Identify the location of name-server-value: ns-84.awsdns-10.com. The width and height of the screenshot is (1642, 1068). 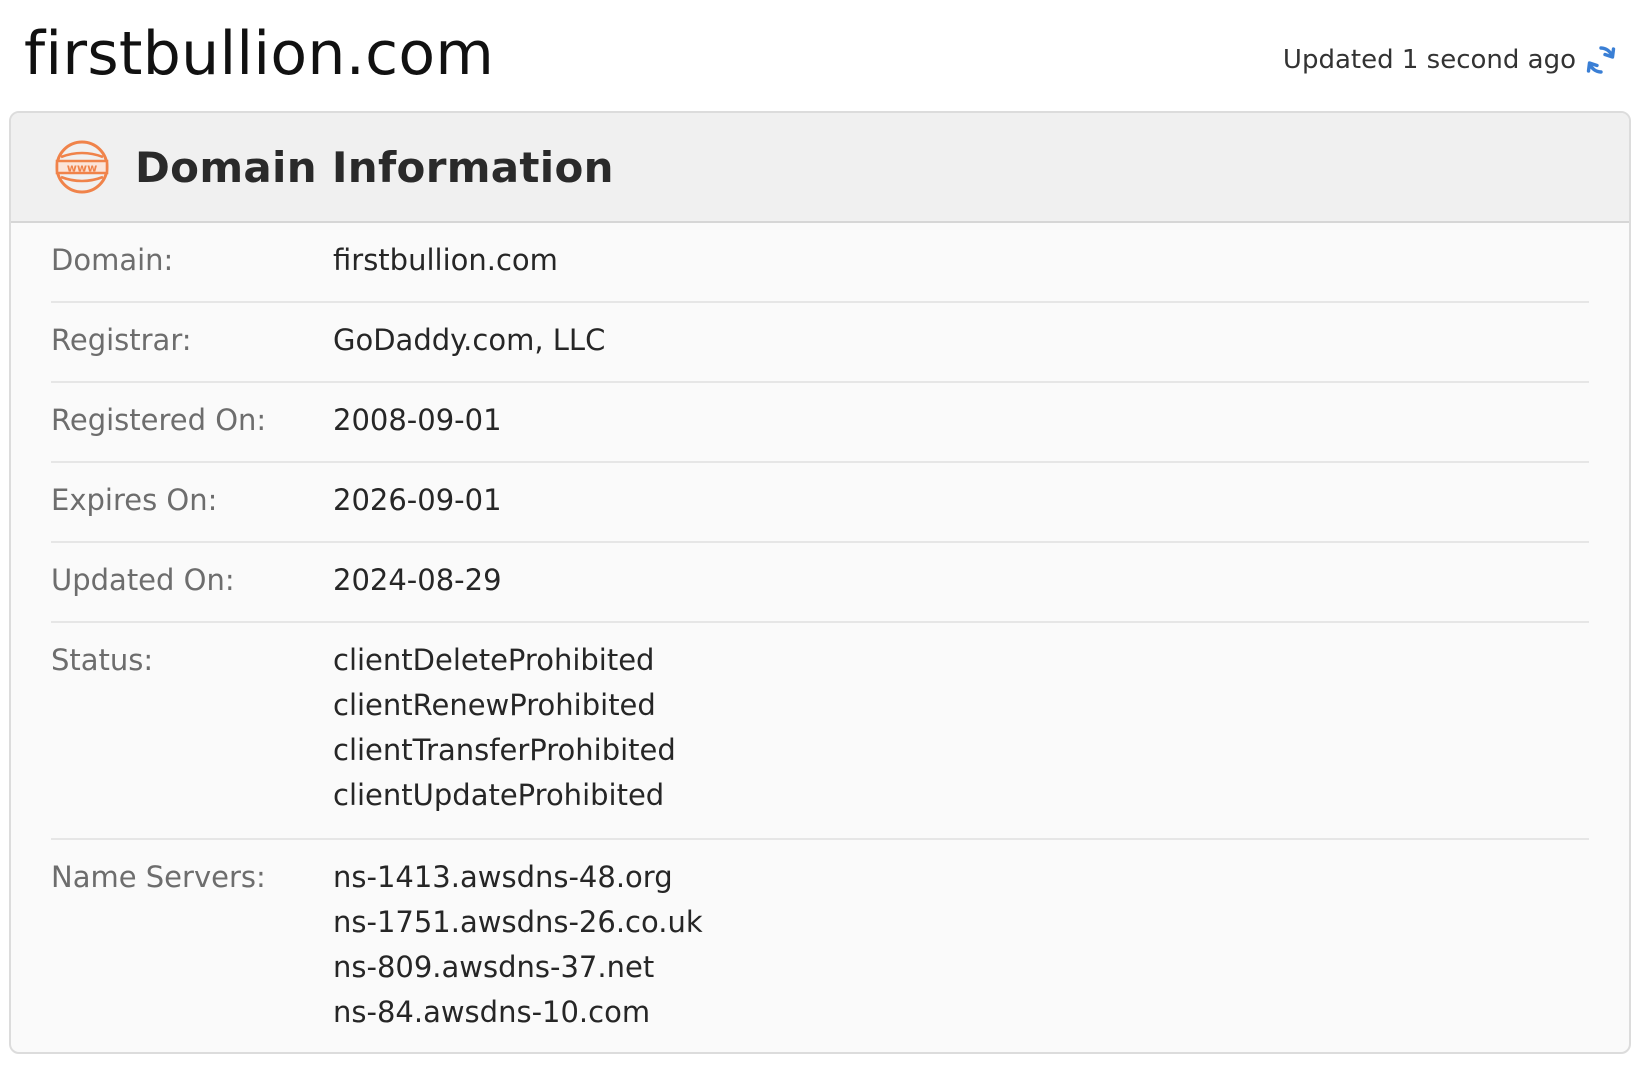
(492, 1012).